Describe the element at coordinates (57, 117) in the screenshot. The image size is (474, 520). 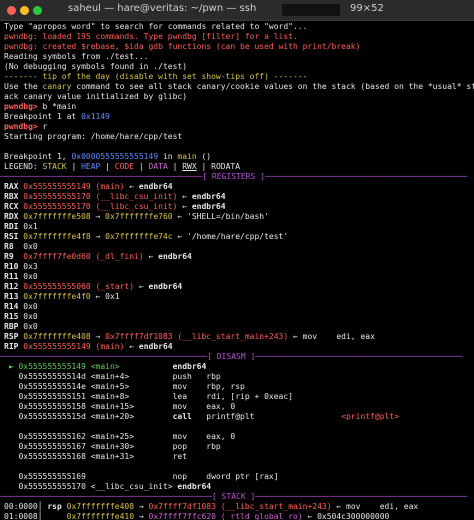
I see `output-line: Breakpoint 1 at 0x1149` at that location.